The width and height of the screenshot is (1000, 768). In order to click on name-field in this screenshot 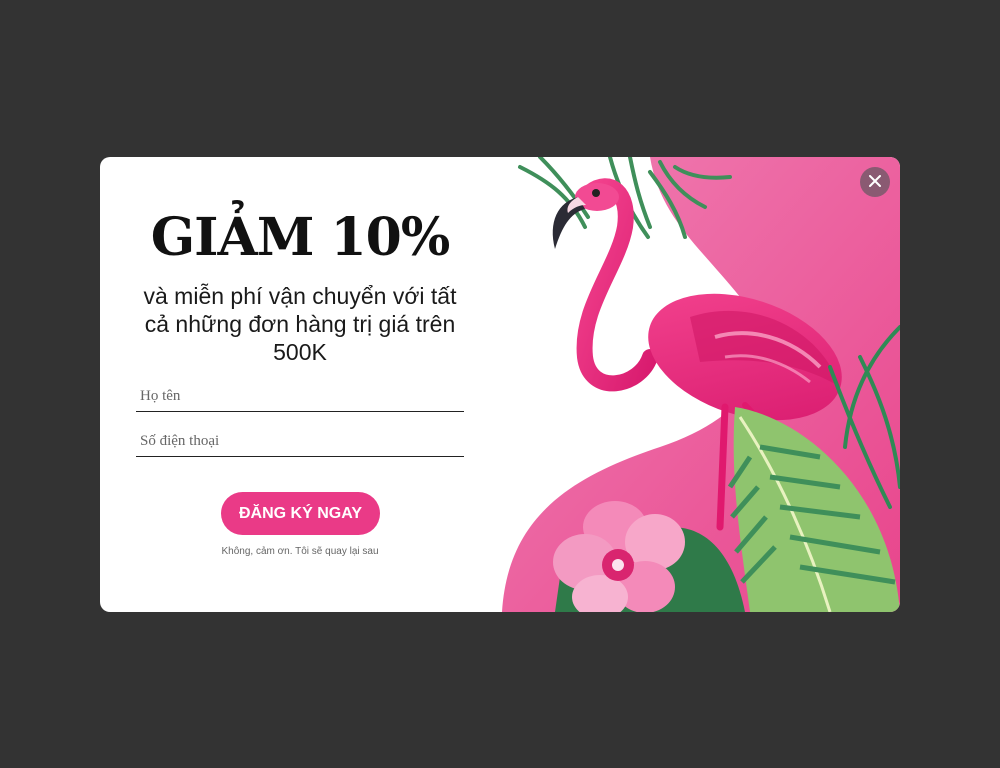, I will do `click(300, 397)`.